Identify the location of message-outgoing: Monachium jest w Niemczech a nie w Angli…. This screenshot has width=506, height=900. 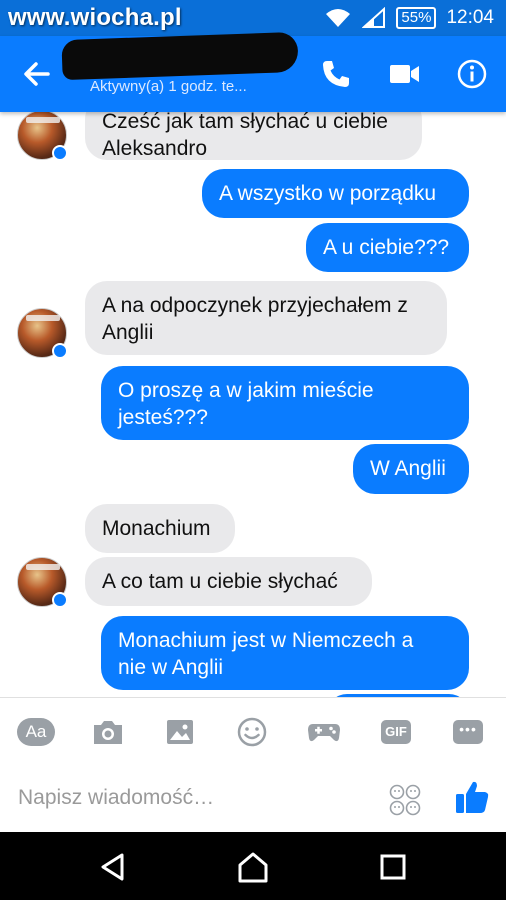
(285, 653).